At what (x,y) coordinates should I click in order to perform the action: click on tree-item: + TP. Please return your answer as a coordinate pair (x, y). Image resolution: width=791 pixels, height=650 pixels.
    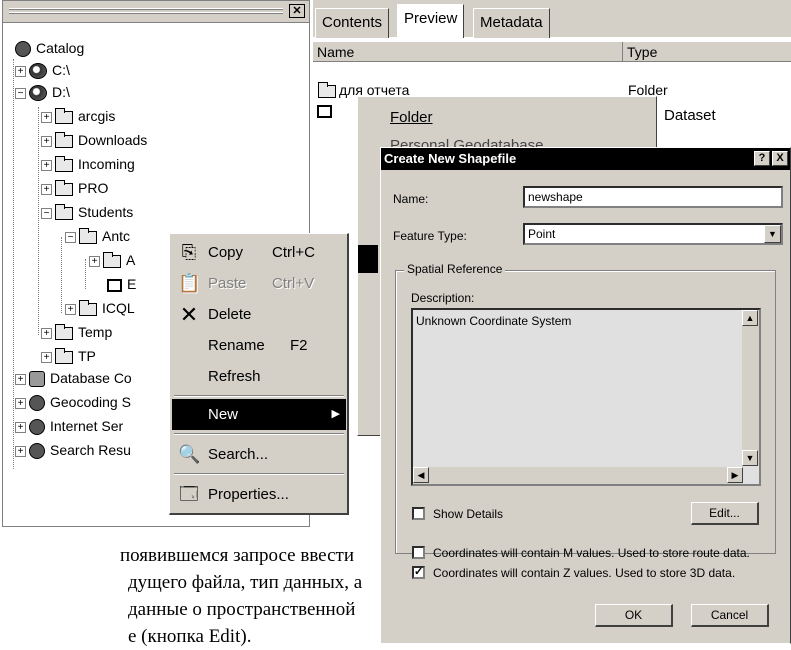
    Looking at the image, I should click on (68, 356).